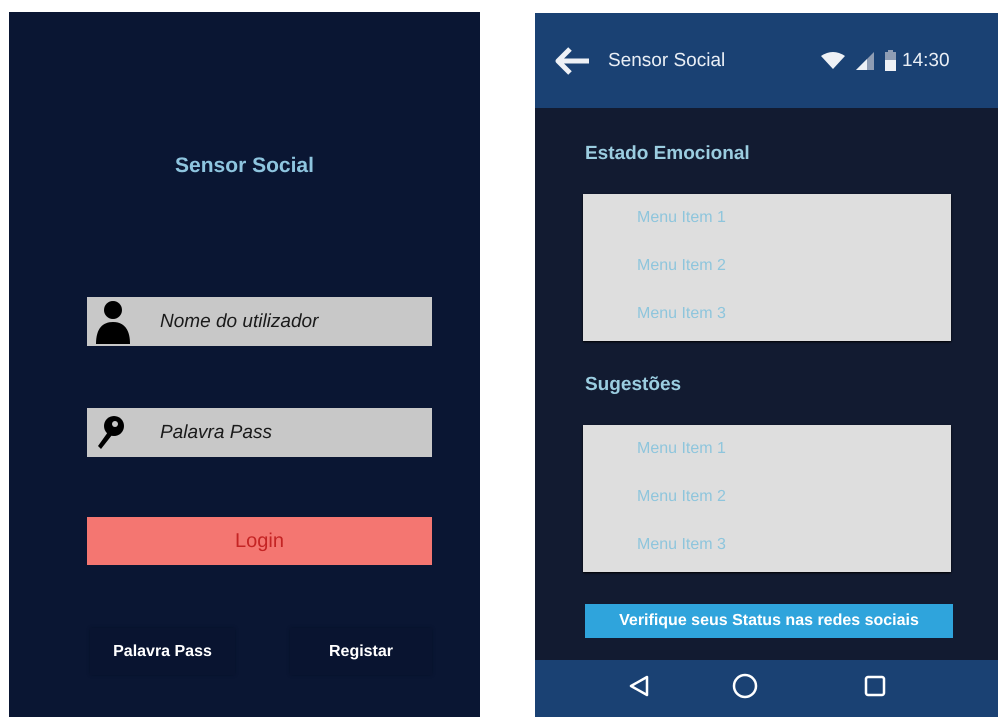  What do you see at coordinates (110, 432) in the screenshot?
I see `key-icon` at bounding box center [110, 432].